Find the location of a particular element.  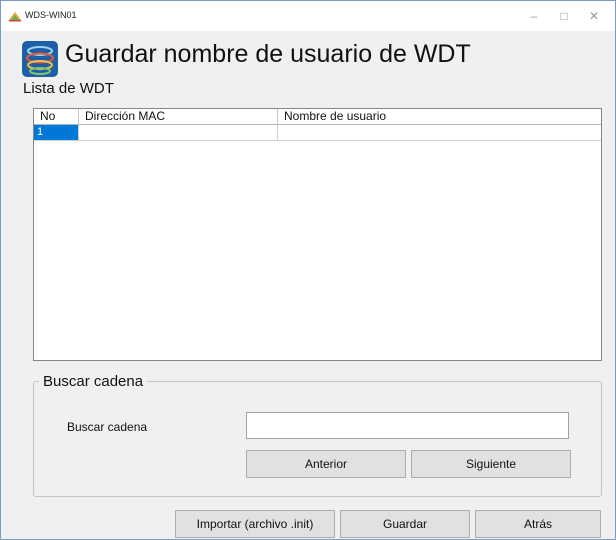

wdt-logo-icon is located at coordinates (40, 59).